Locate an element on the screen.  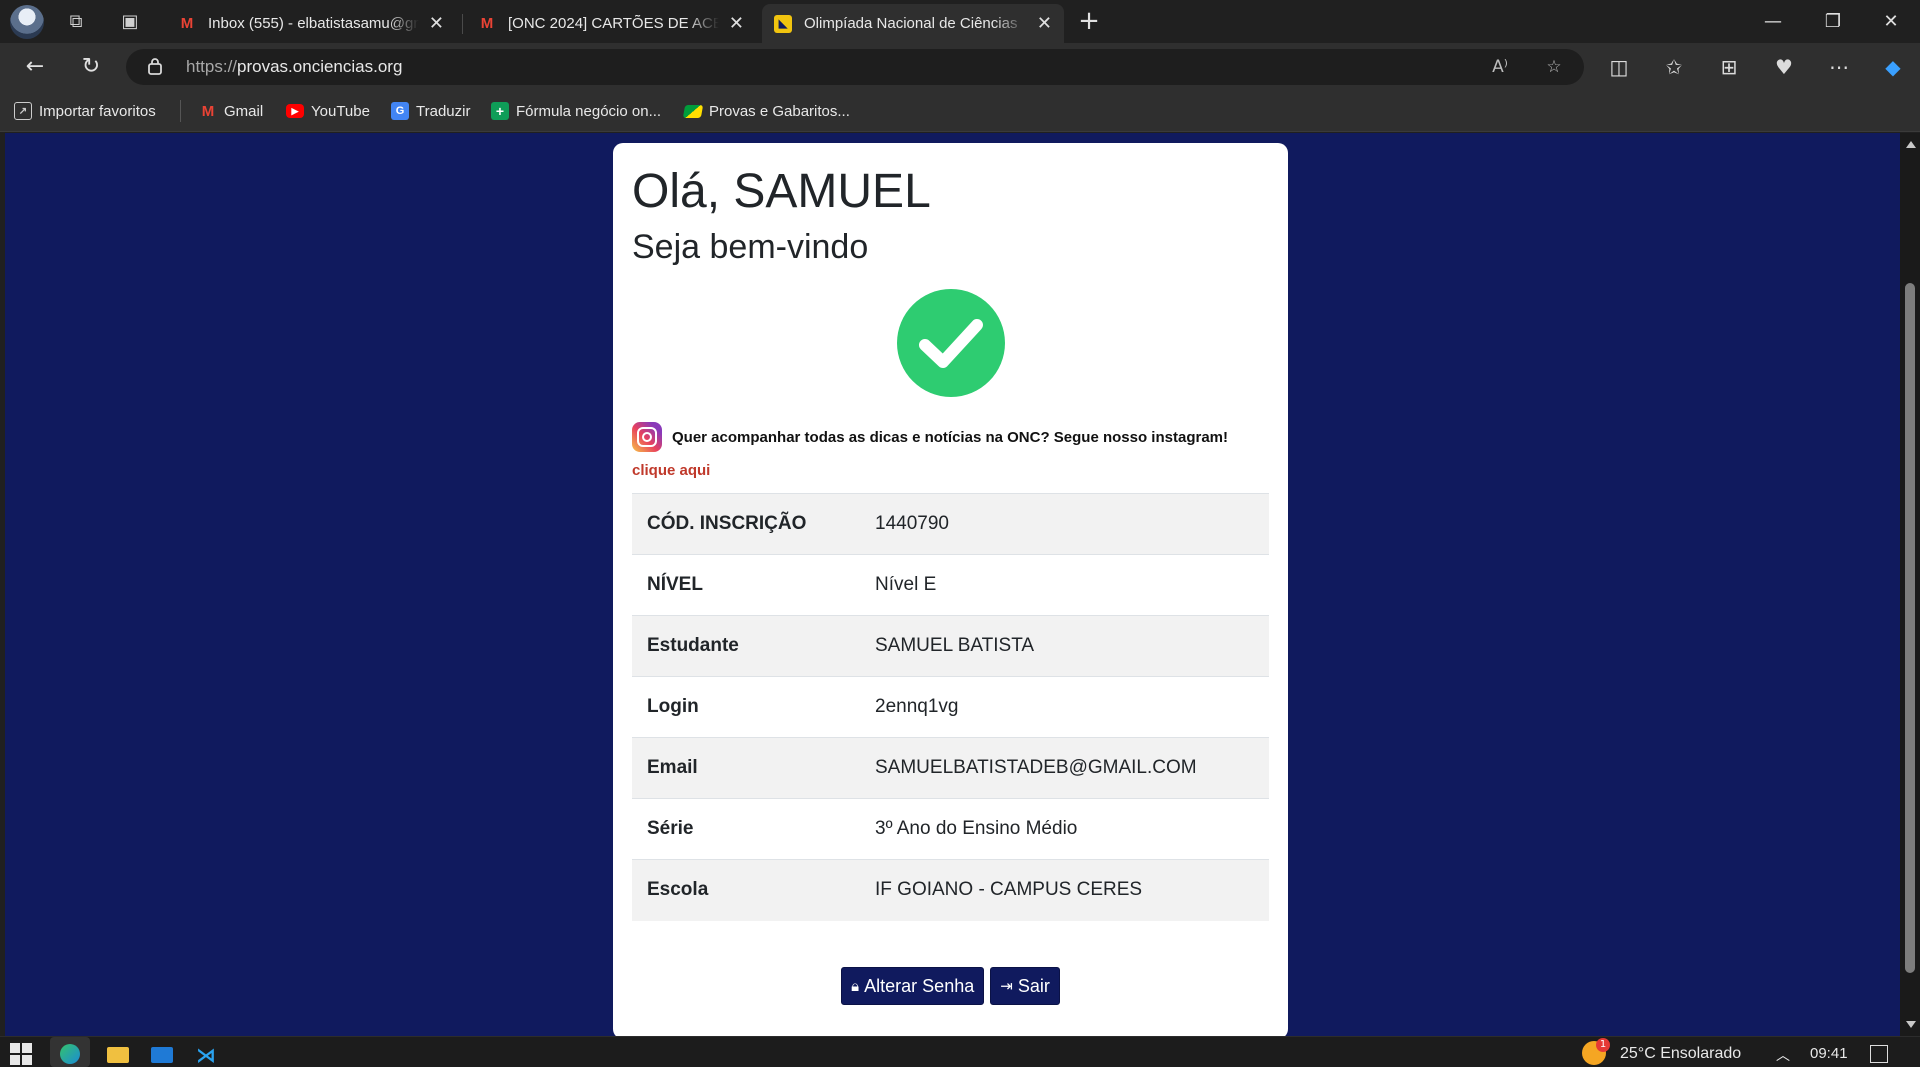
more-menu-icon: ⋯ is located at coordinates (1839, 67).